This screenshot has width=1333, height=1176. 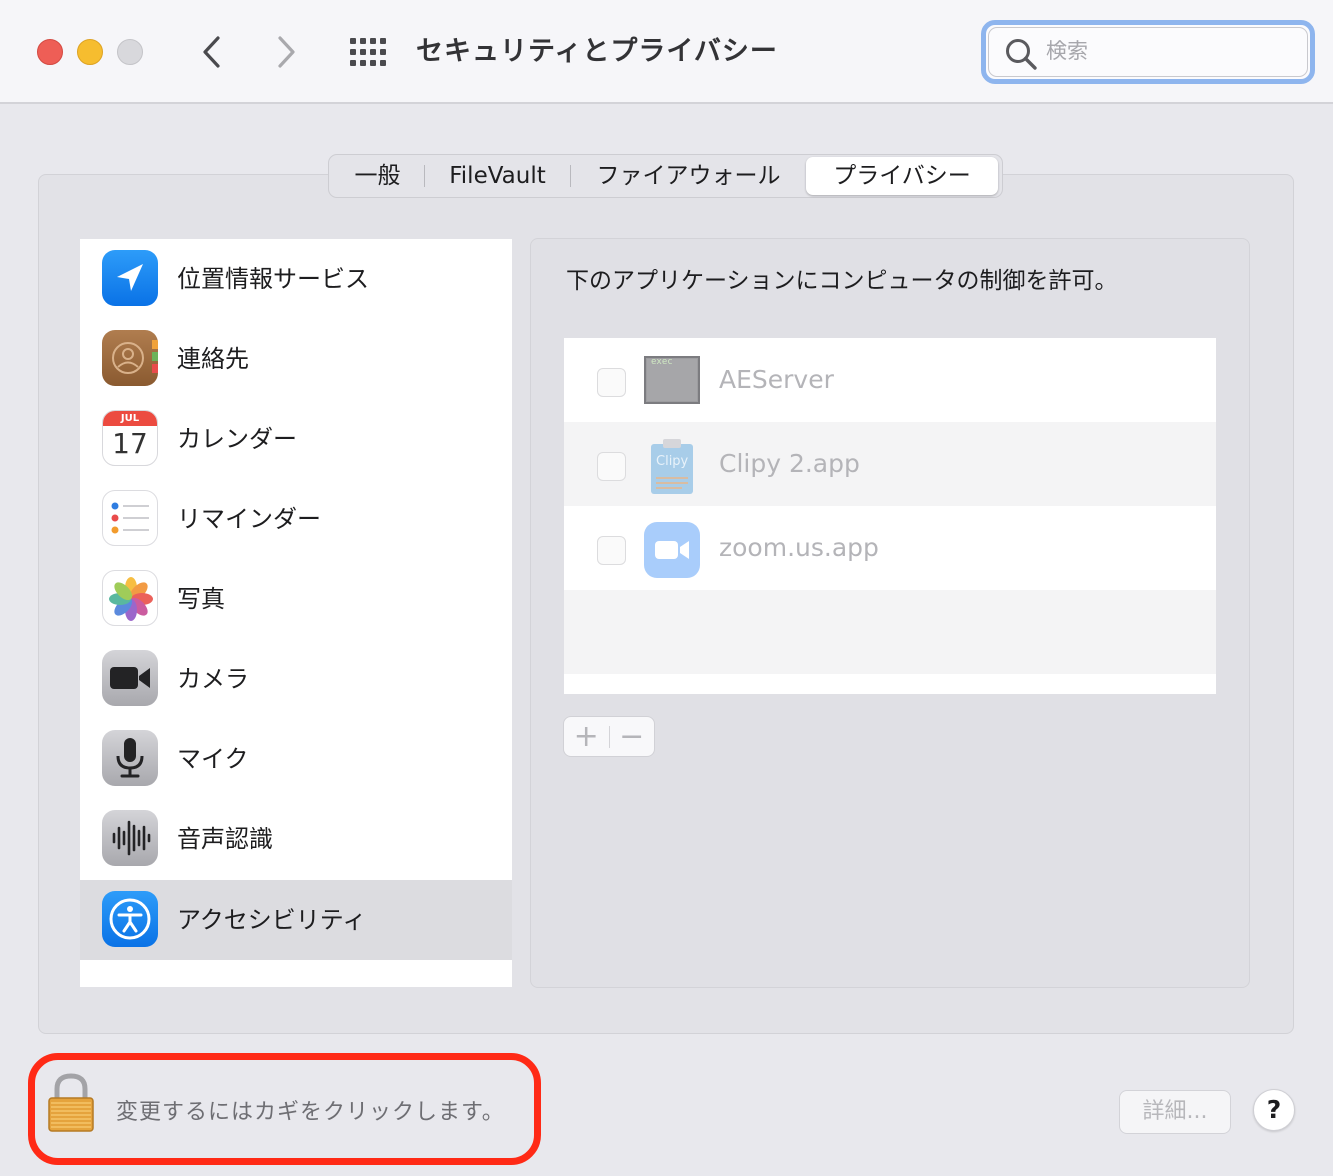 What do you see at coordinates (90, 52) in the screenshot?
I see `minimize-window-button` at bounding box center [90, 52].